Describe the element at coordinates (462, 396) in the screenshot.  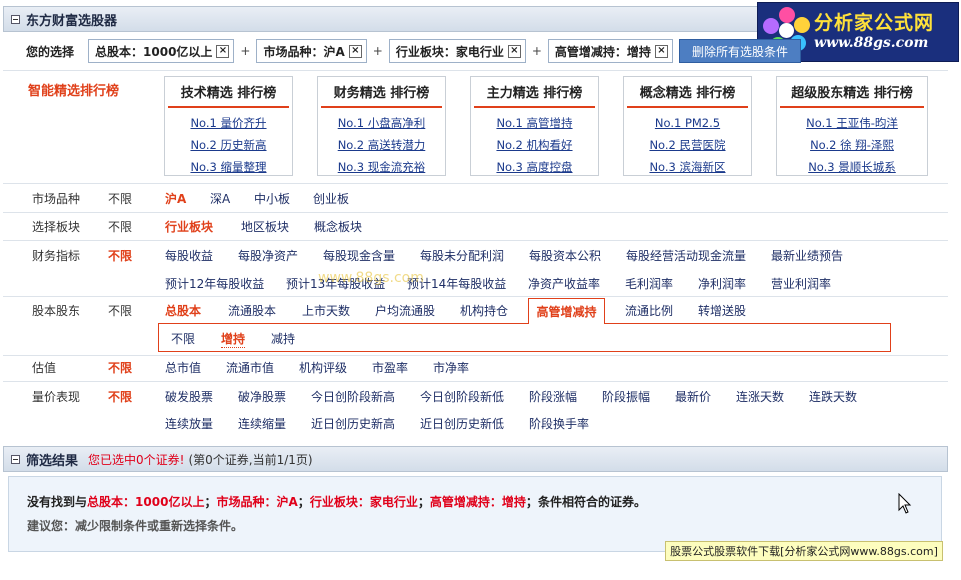
I see `price-option: 今日创阶段新低` at that location.